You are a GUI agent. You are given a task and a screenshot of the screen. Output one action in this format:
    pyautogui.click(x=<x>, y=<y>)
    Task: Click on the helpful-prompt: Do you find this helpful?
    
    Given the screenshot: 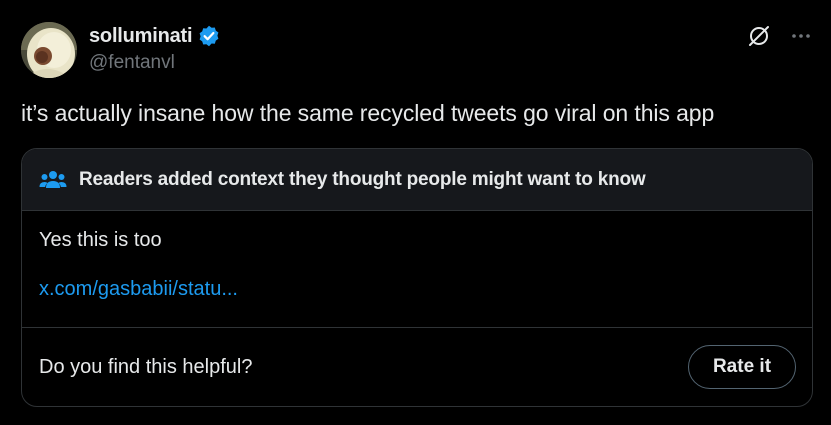 What is the action you would take?
    pyautogui.click(x=146, y=366)
    